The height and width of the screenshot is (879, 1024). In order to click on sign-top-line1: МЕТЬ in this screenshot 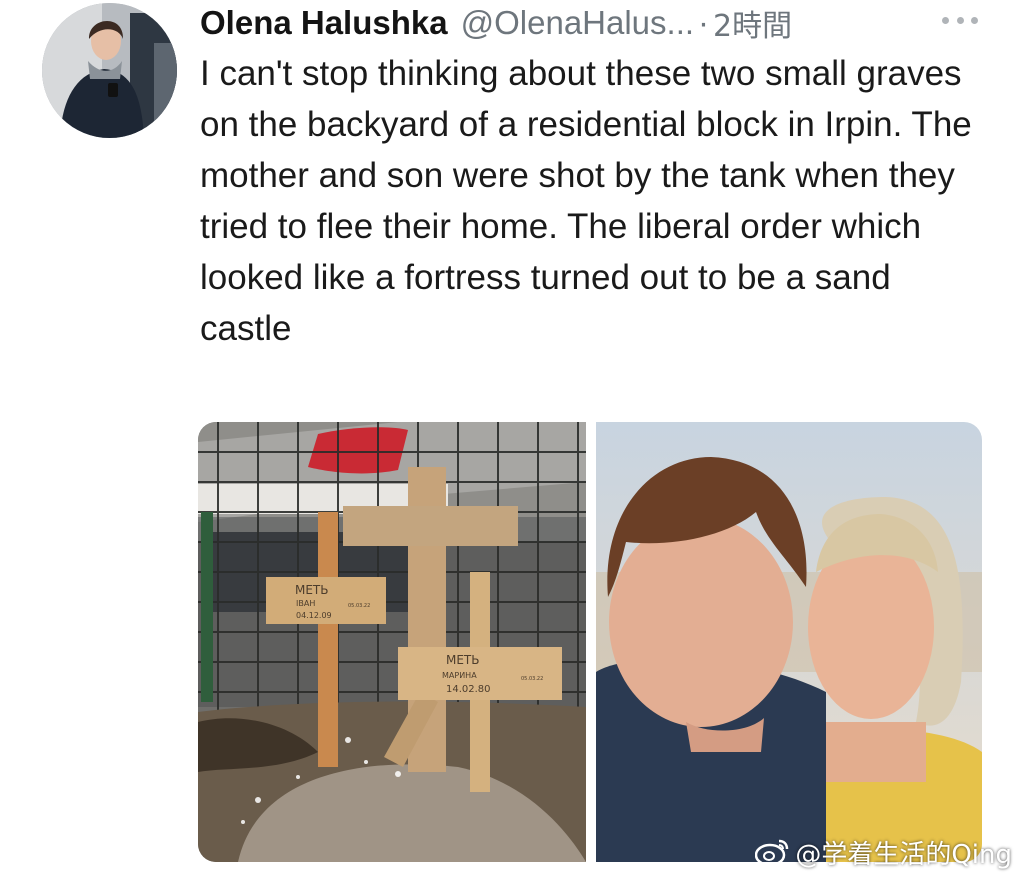, I will do `click(312, 590)`.